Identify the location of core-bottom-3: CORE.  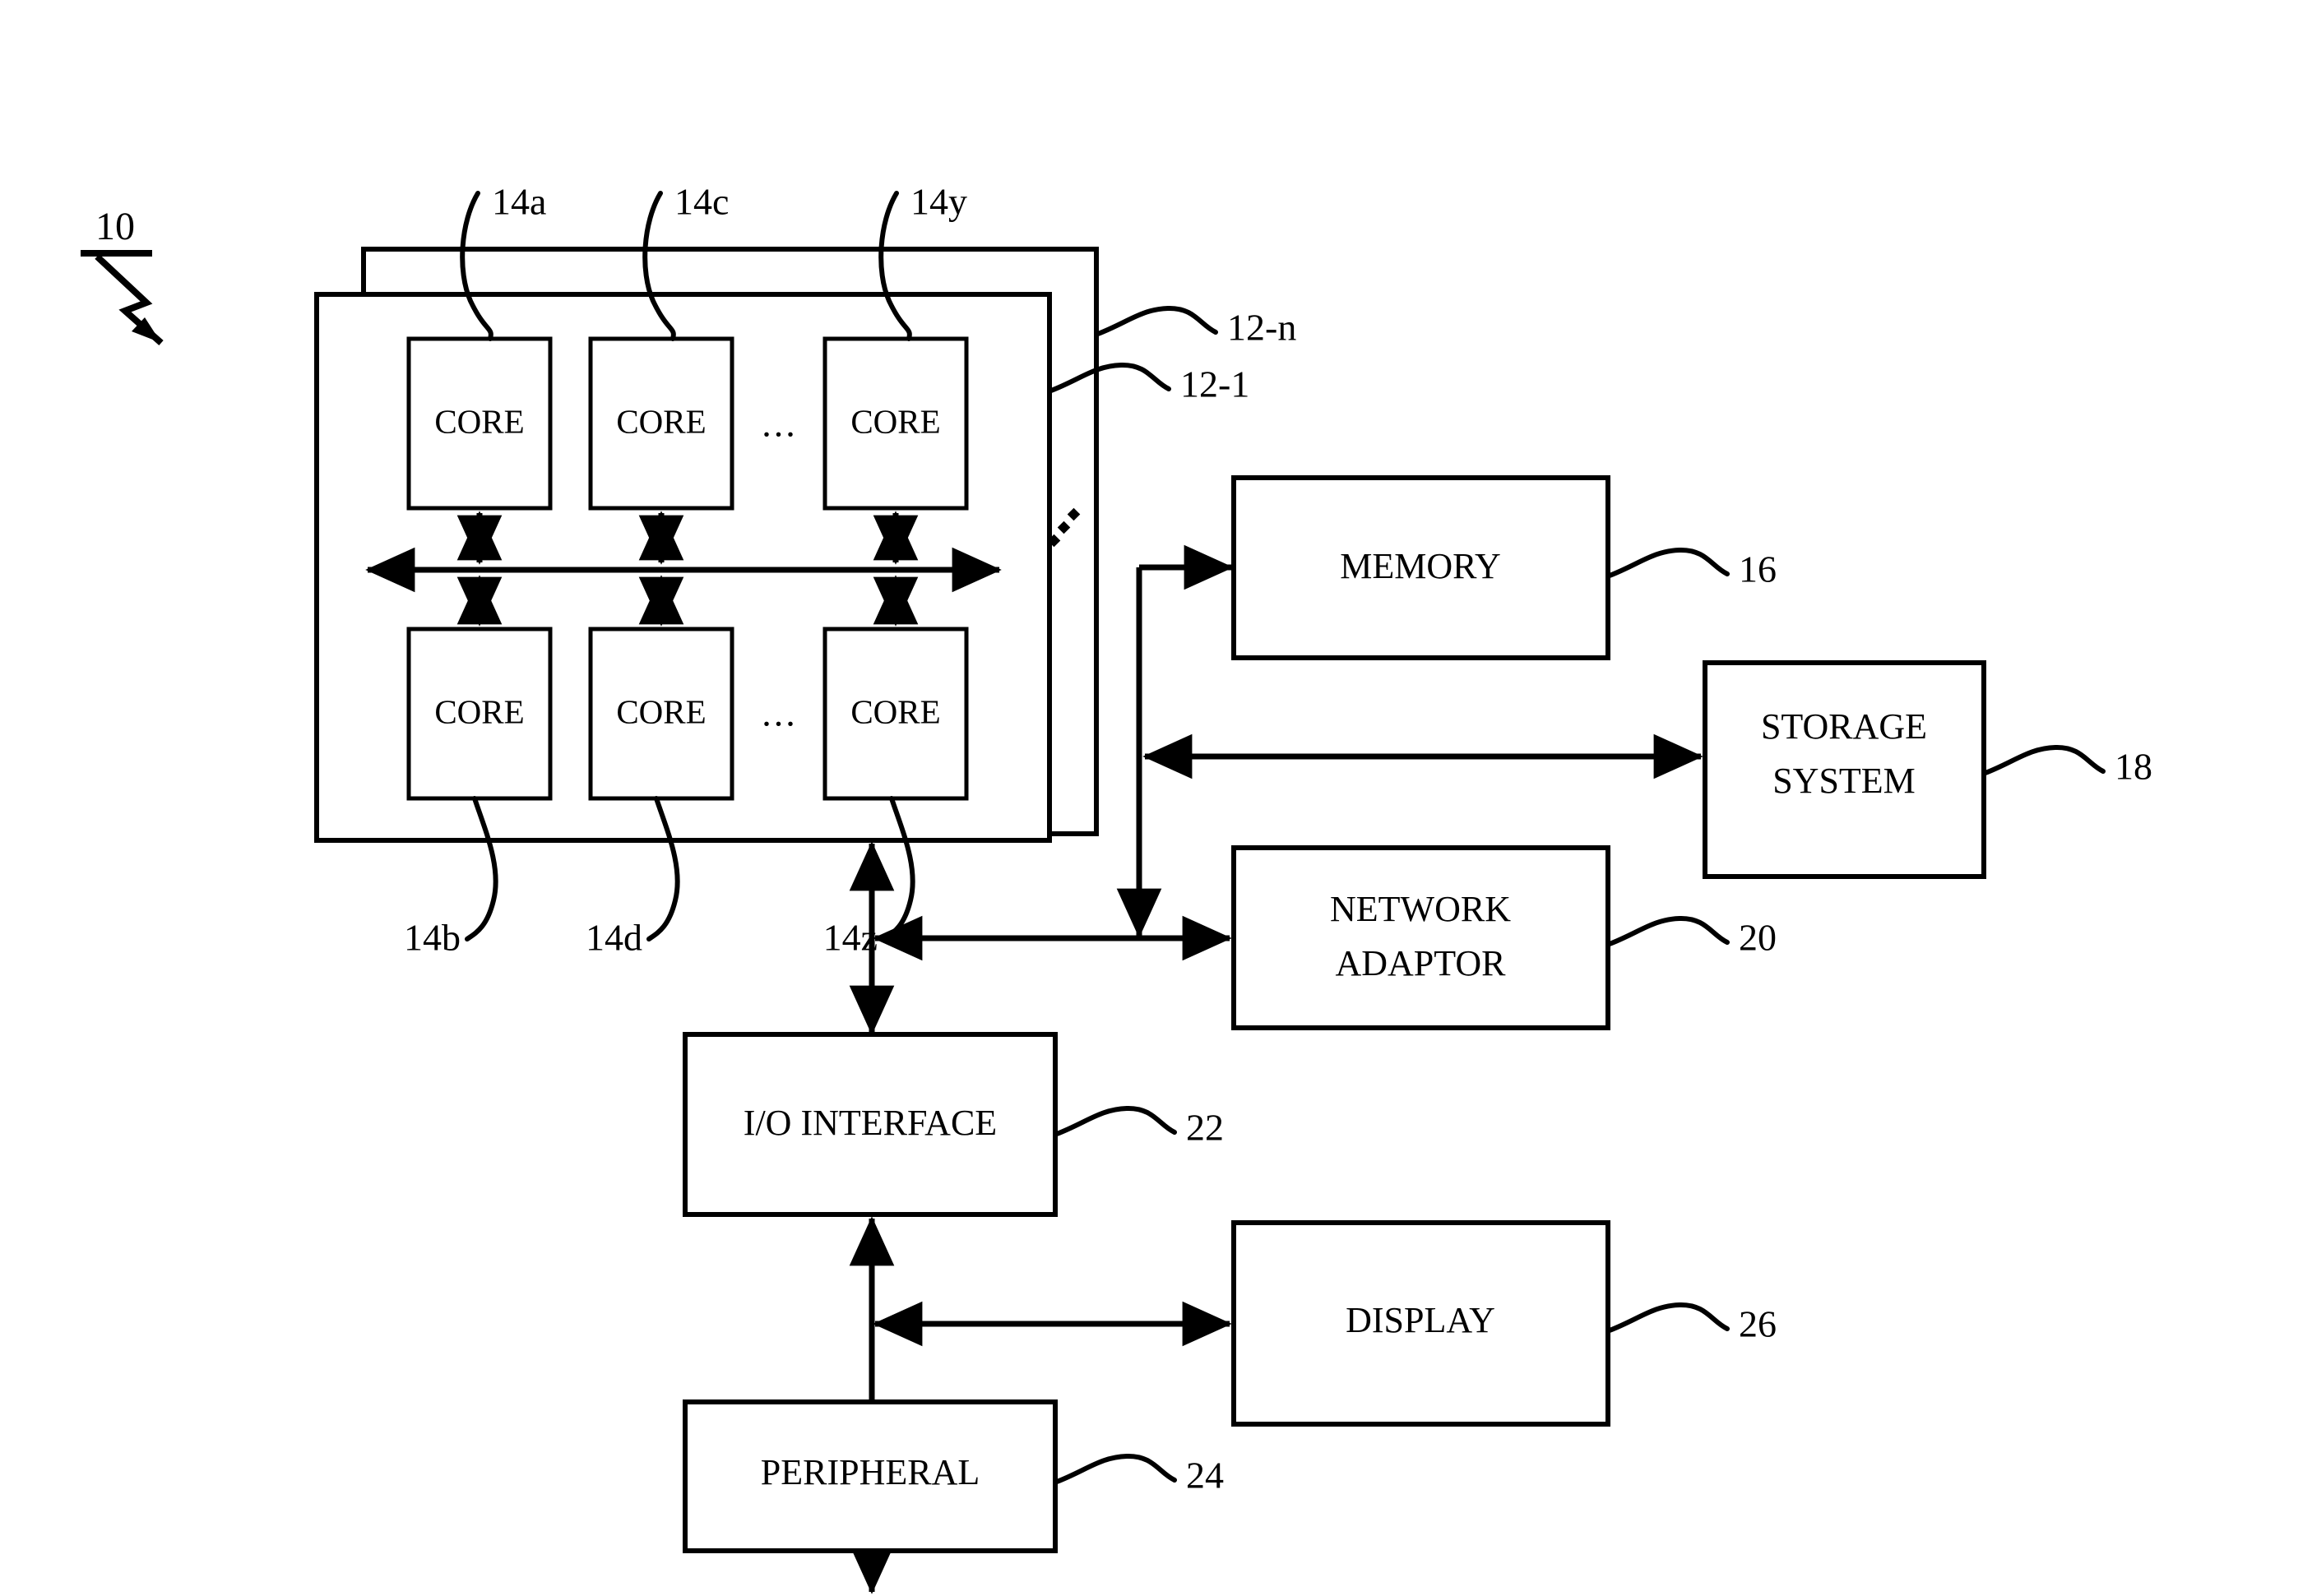
(896, 714).